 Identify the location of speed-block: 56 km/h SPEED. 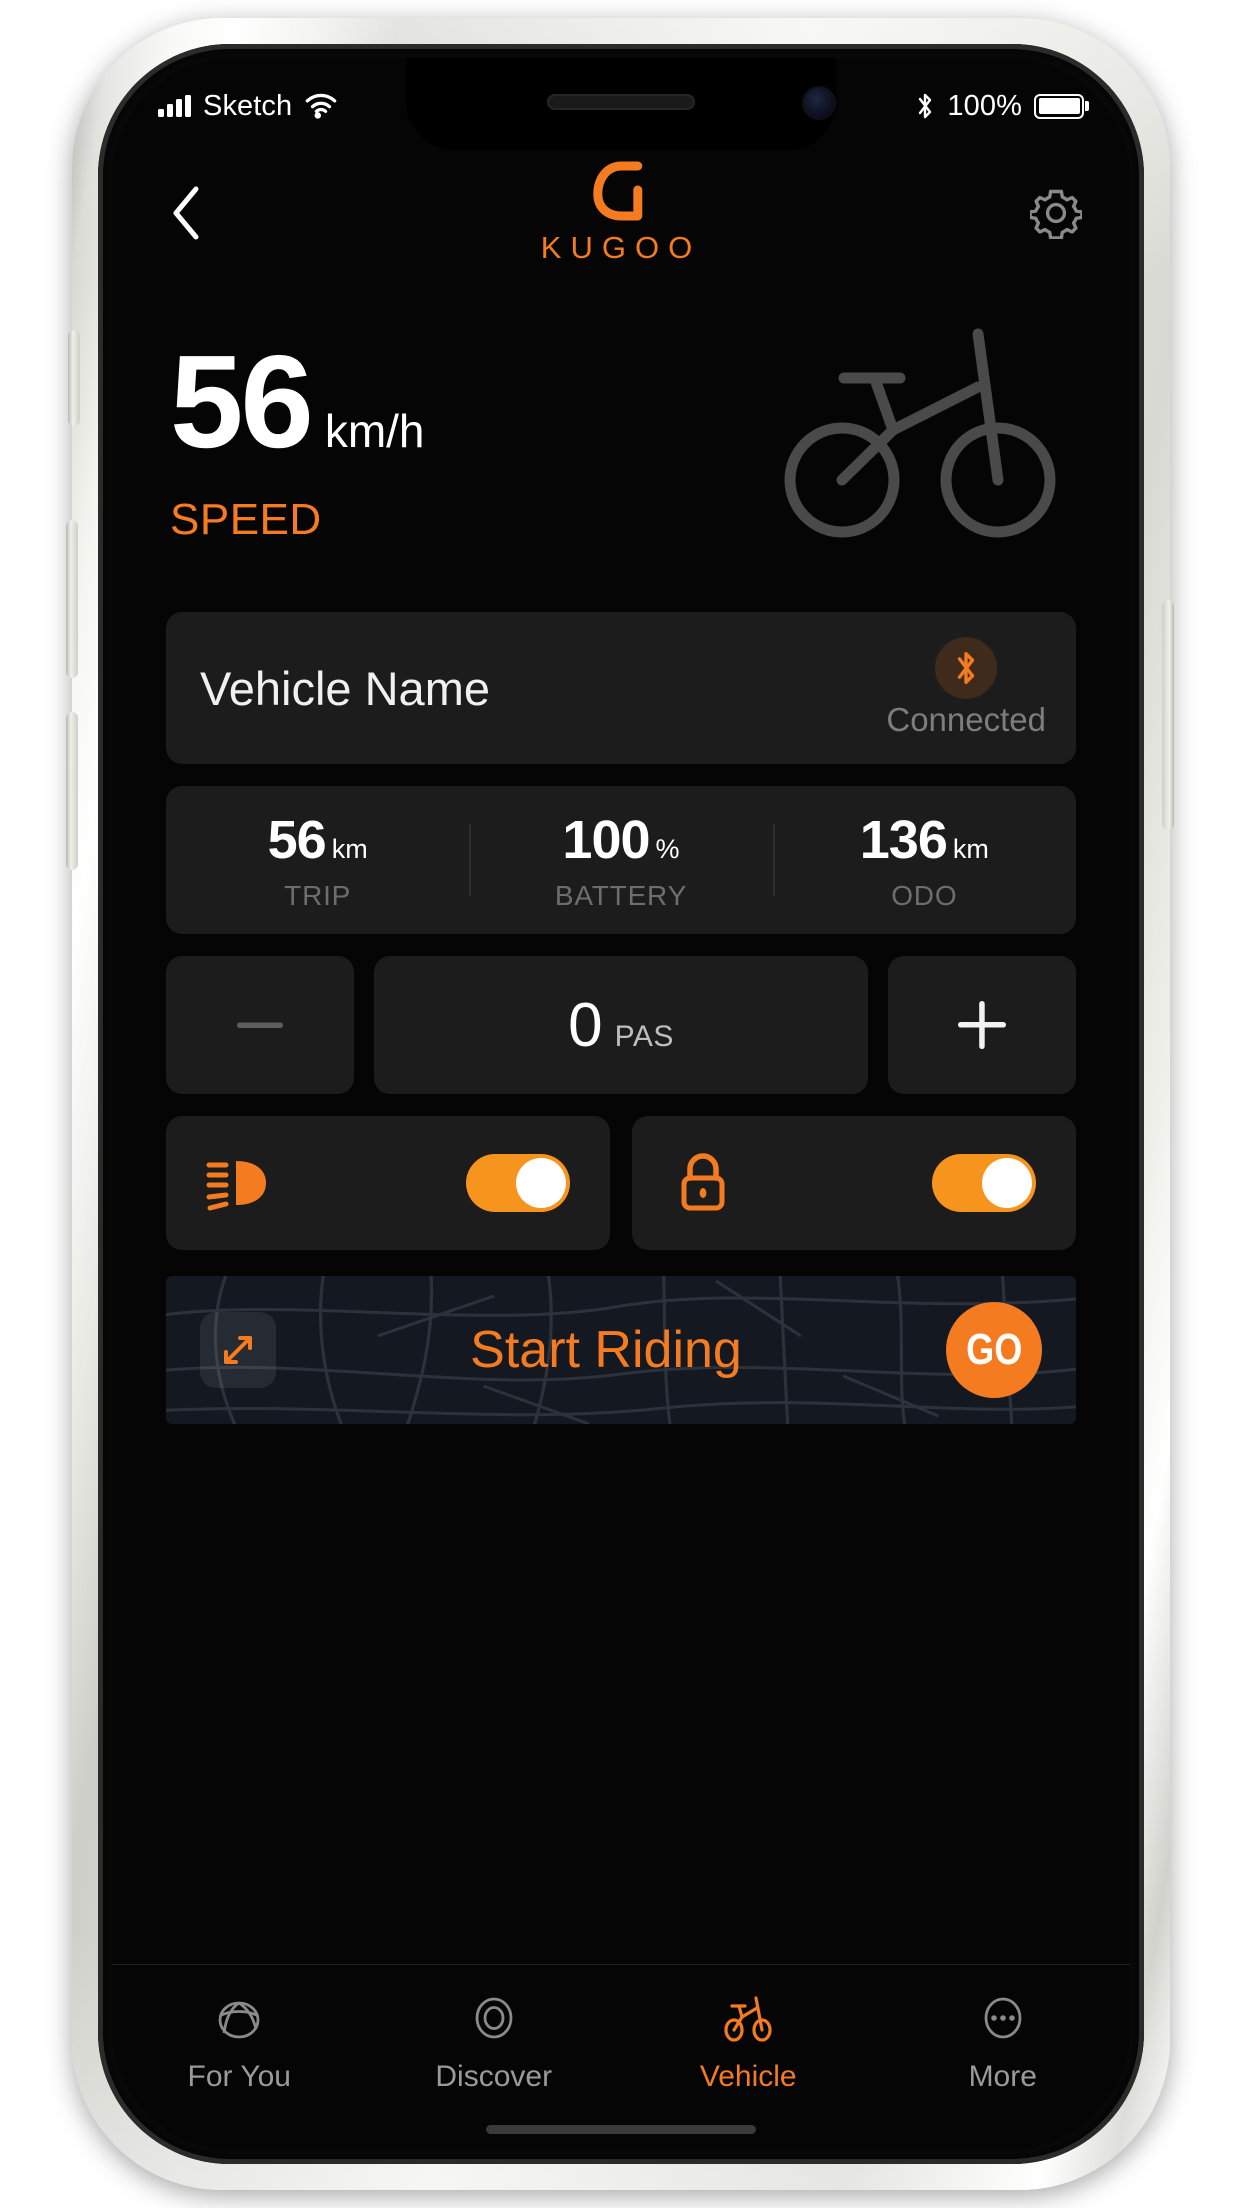
(297, 436).